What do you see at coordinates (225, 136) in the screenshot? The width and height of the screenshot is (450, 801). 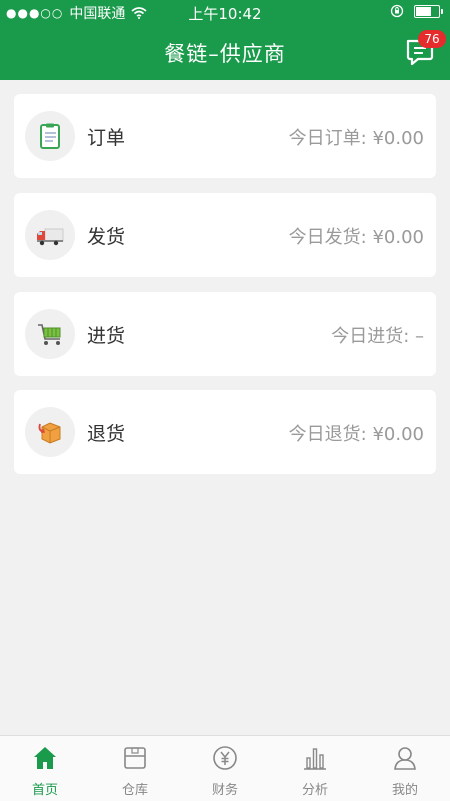 I see `card-orders: 订单 今日订单: ¥0.00` at bounding box center [225, 136].